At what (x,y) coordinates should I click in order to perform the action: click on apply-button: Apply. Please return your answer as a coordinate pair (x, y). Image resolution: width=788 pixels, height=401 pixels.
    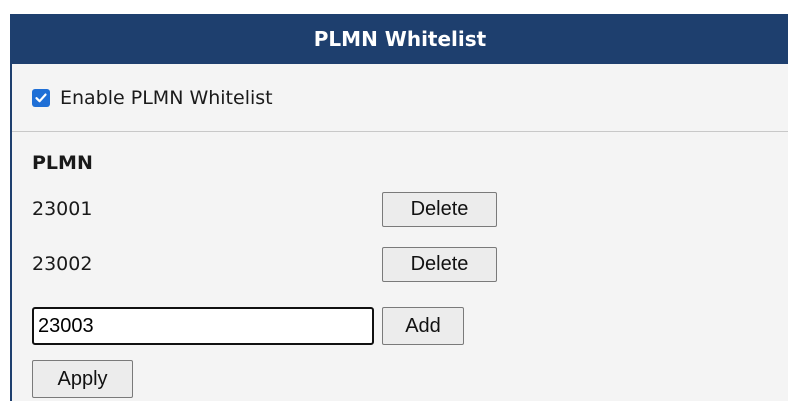
    Looking at the image, I should click on (82, 379).